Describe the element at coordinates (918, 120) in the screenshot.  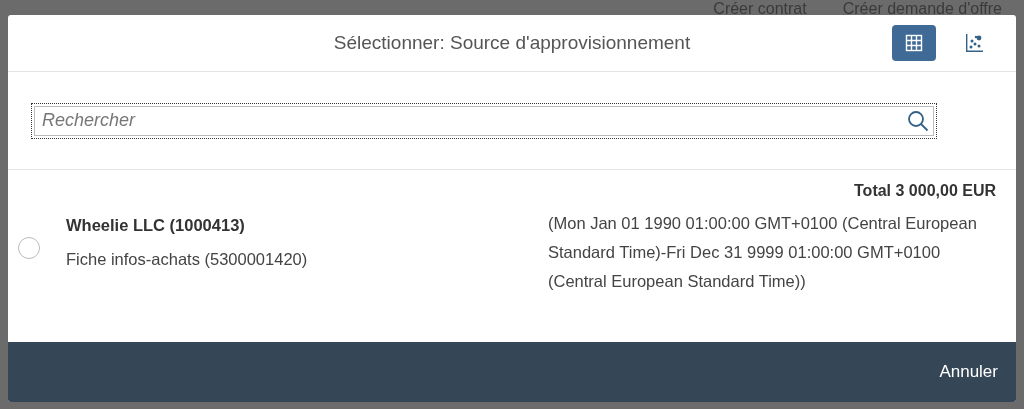
I see `search-icon` at that location.